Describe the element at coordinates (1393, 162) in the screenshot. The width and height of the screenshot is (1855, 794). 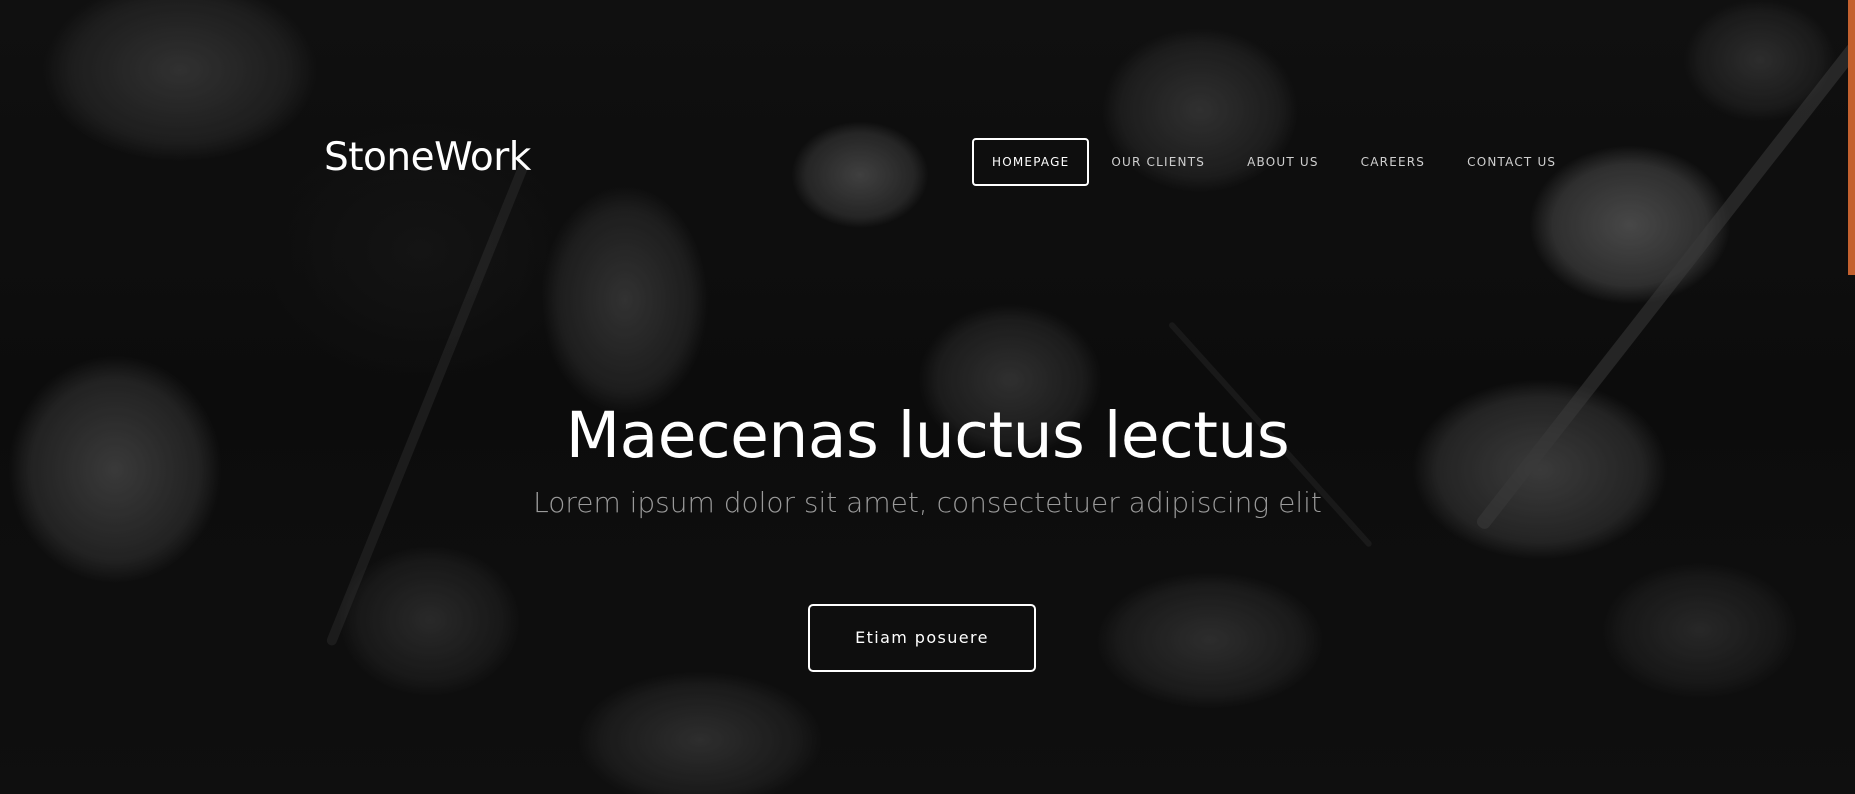
I see `nav-item-careers: CAREERS` at that location.